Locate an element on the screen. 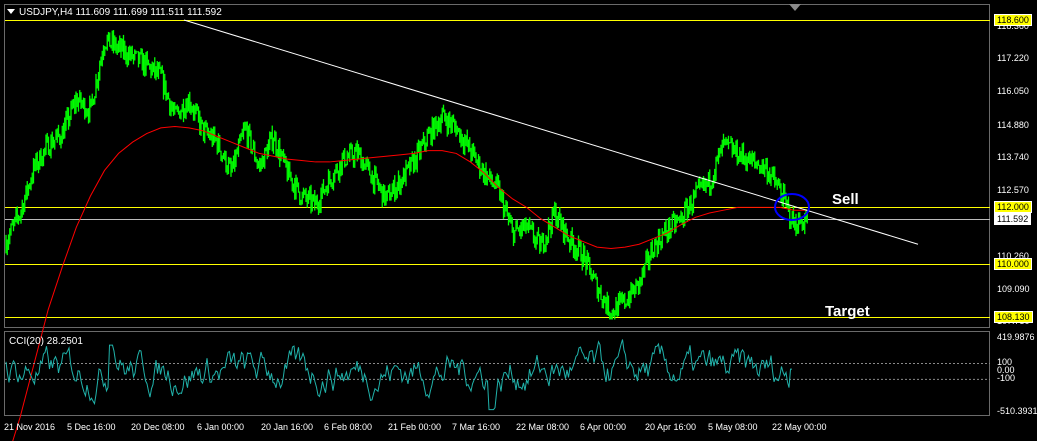 This screenshot has height=441, width=1037. price-tag-sell-level: 112.000 is located at coordinates (1013, 207).